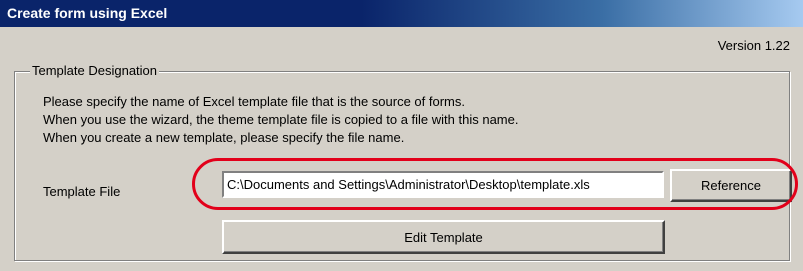  What do you see at coordinates (443, 184) in the screenshot?
I see `template-file-input` at bounding box center [443, 184].